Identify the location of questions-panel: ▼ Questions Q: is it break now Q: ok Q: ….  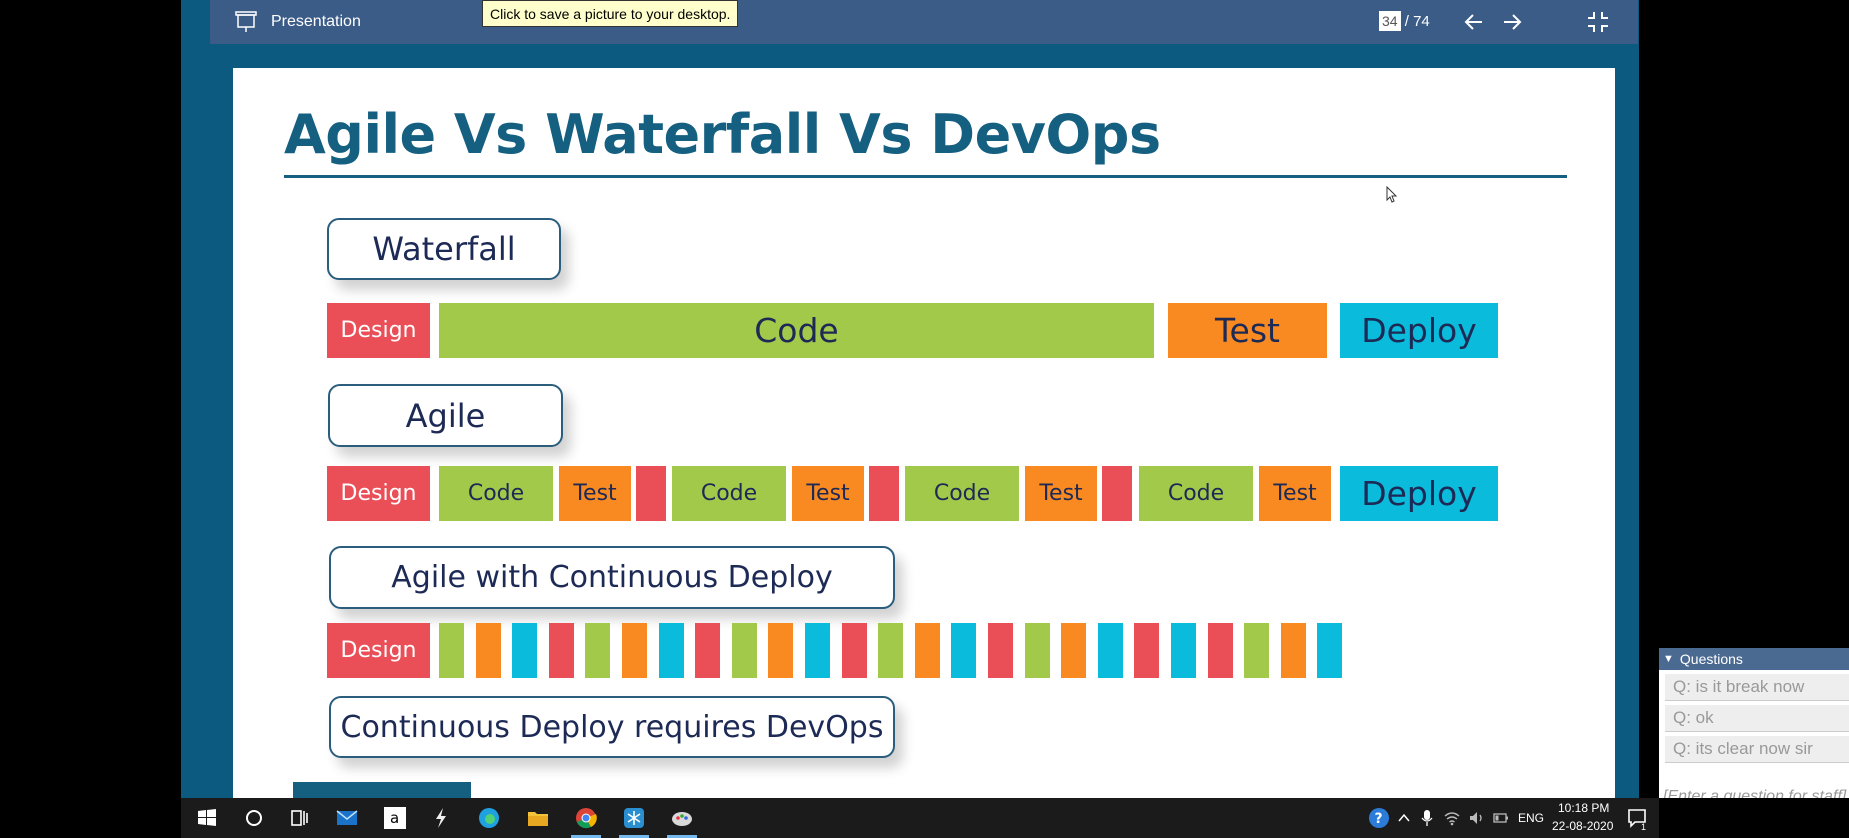
(1754, 723).